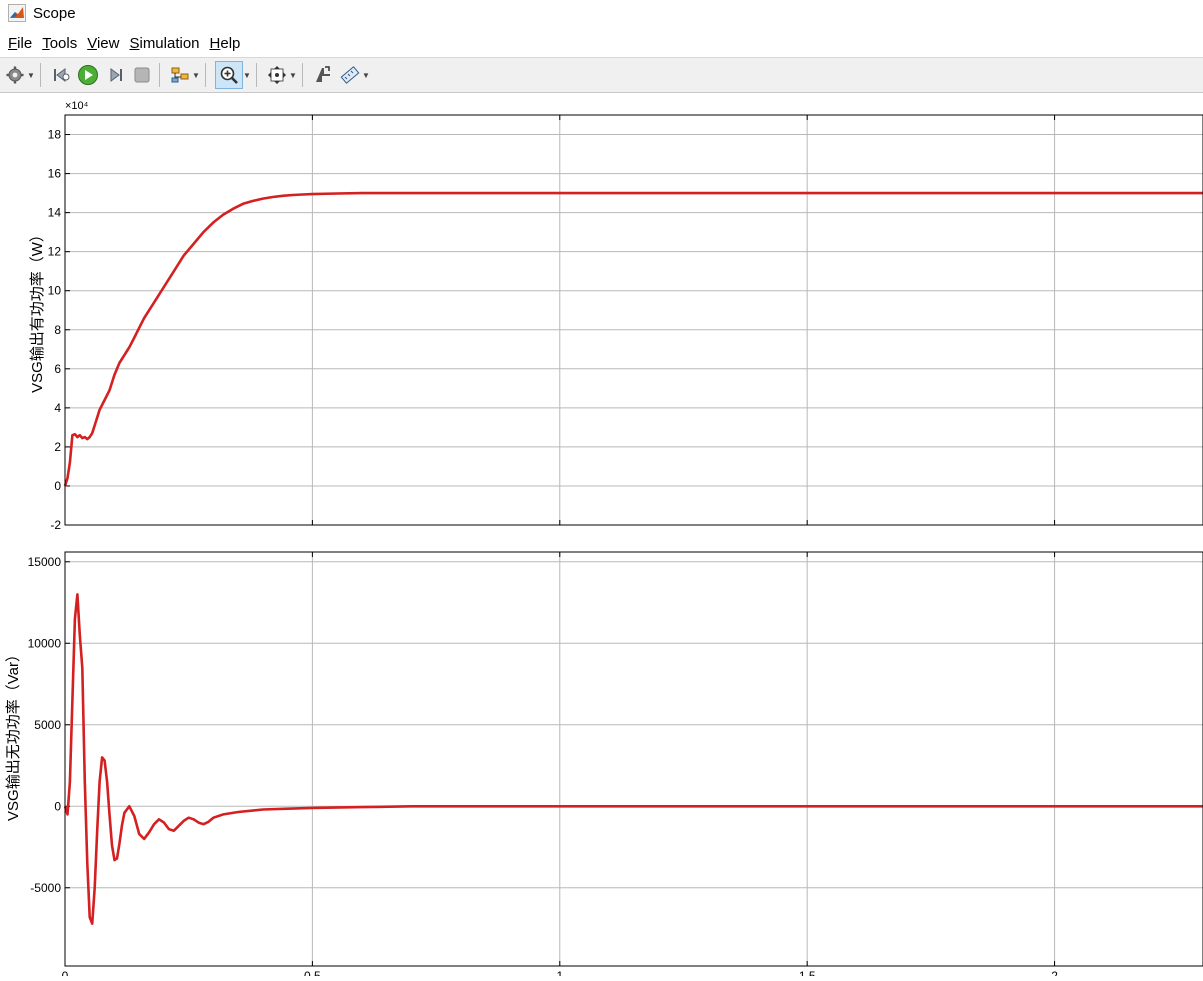  Describe the element at coordinates (57, 330) in the screenshot. I see `y-tick-label: 8` at that location.